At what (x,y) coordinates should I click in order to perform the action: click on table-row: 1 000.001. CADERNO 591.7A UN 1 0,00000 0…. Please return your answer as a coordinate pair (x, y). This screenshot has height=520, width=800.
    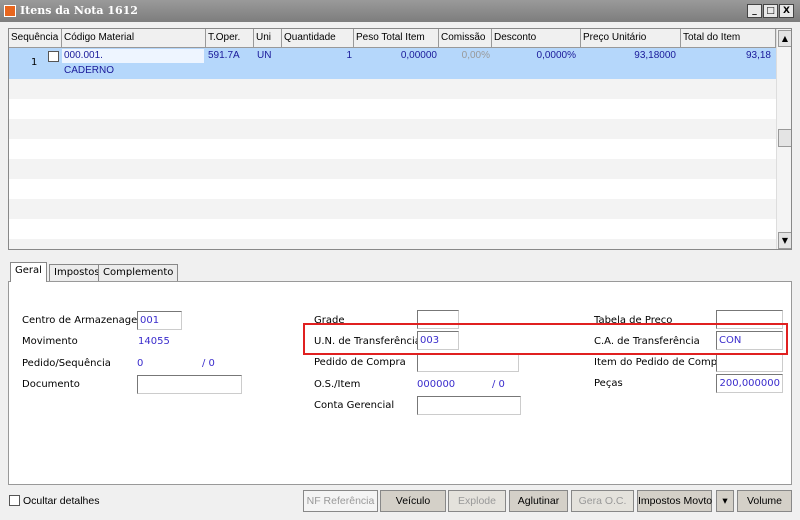
    Looking at the image, I should click on (392, 63).